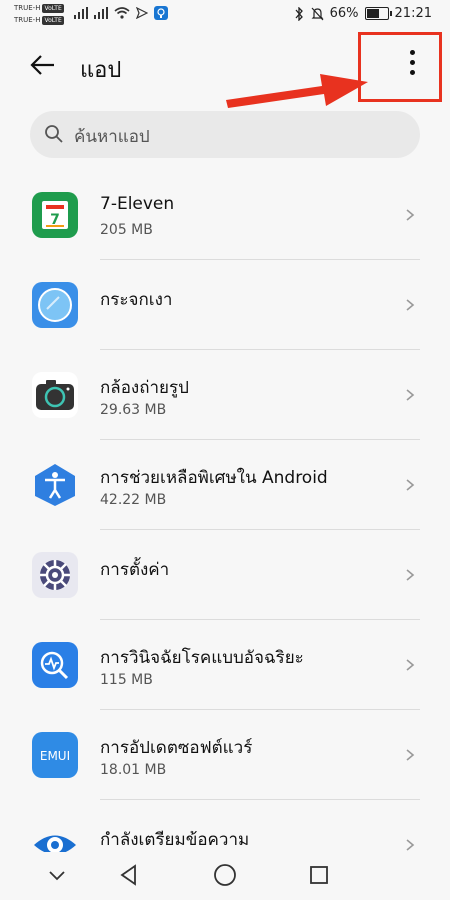  I want to click on list-item: การวินิจฉัยโรคแบบอัจฉริยะ 115 MB, so click(225, 665).